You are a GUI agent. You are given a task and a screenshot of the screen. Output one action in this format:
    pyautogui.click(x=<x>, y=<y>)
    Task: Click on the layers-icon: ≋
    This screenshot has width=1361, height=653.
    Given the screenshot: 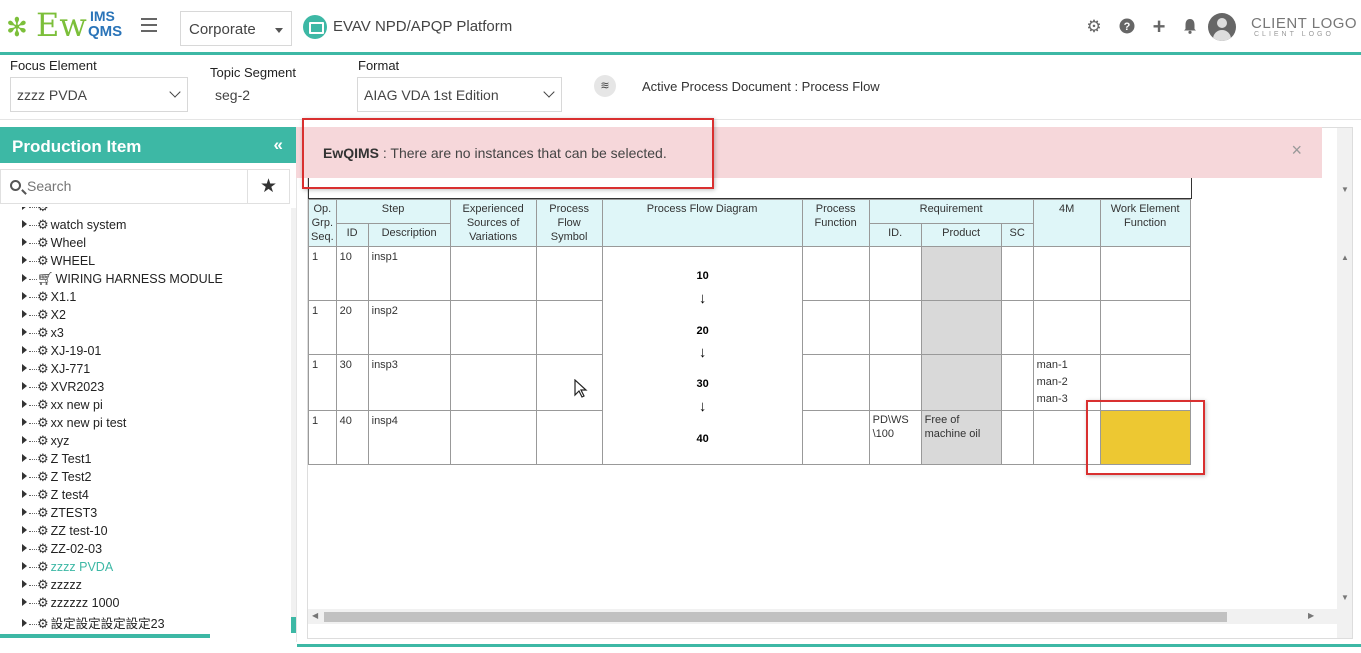 What is the action you would take?
    pyautogui.click(x=605, y=86)
    